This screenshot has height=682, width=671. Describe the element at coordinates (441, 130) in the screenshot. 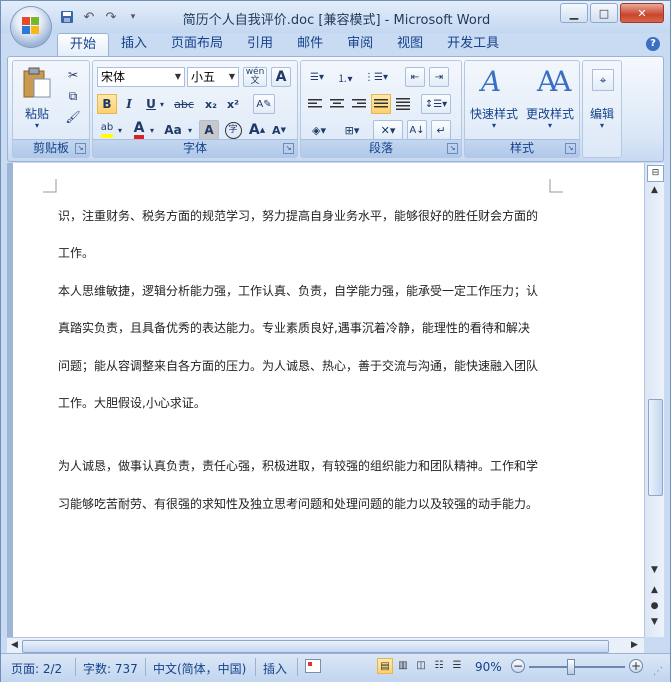

I see `show-marks-icon: ↵` at that location.